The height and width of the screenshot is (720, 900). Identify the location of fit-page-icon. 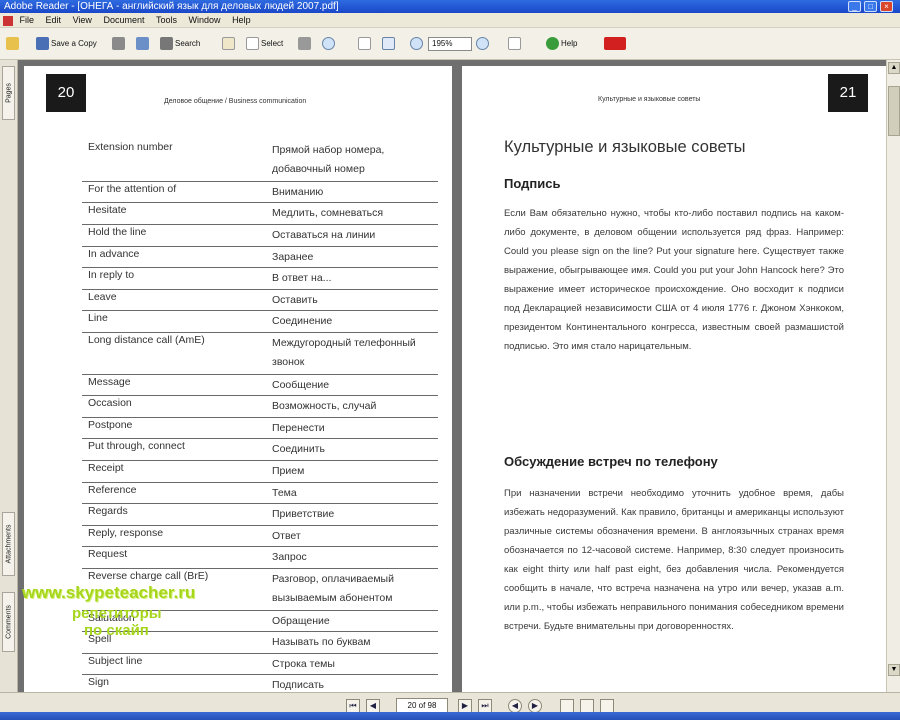
(388, 44).